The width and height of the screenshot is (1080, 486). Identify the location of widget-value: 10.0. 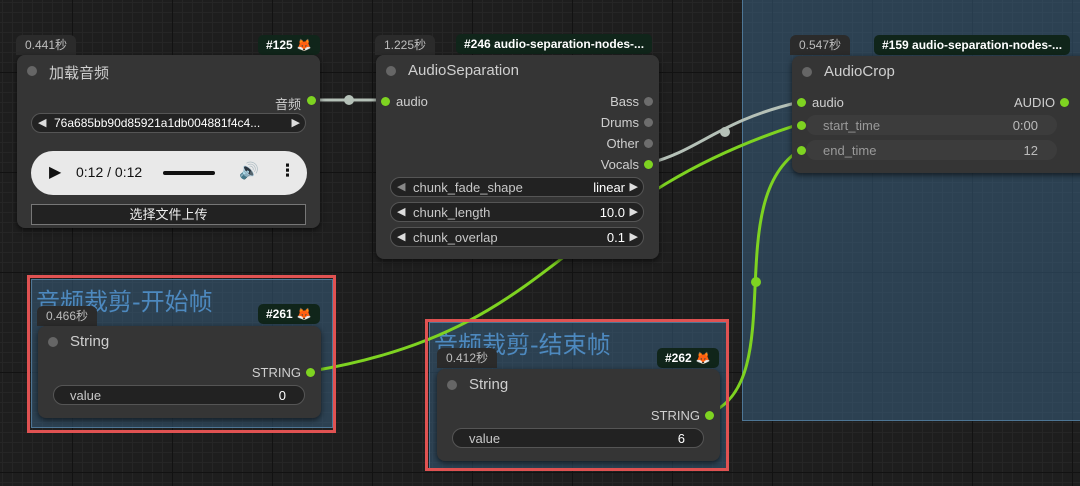
(612, 212).